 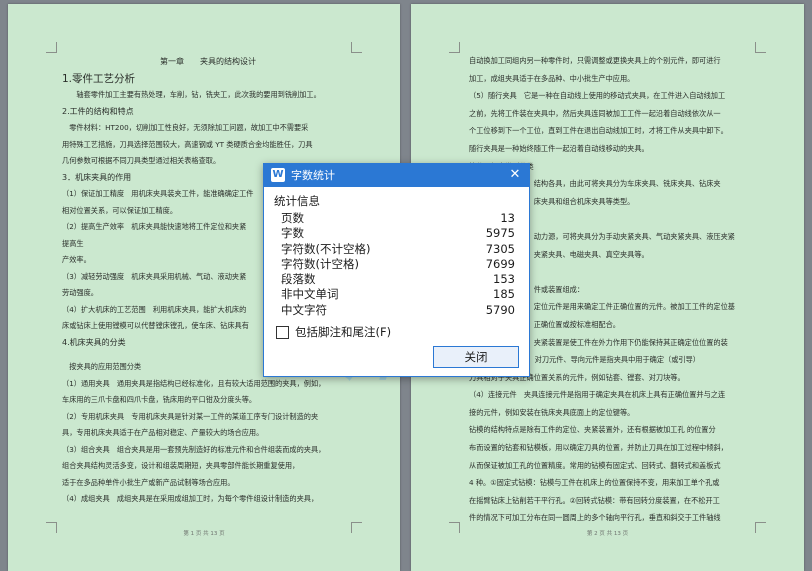 What do you see at coordinates (515, 175) in the screenshot?
I see `close-icon: ✕` at bounding box center [515, 175].